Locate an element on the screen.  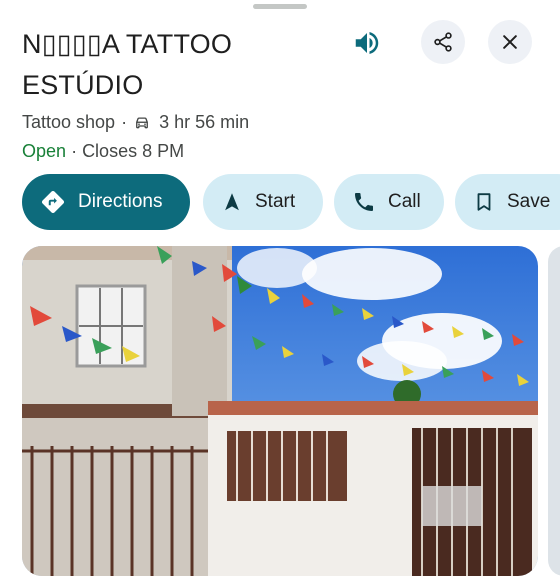
directions-button: Directions is located at coordinates (106, 202).